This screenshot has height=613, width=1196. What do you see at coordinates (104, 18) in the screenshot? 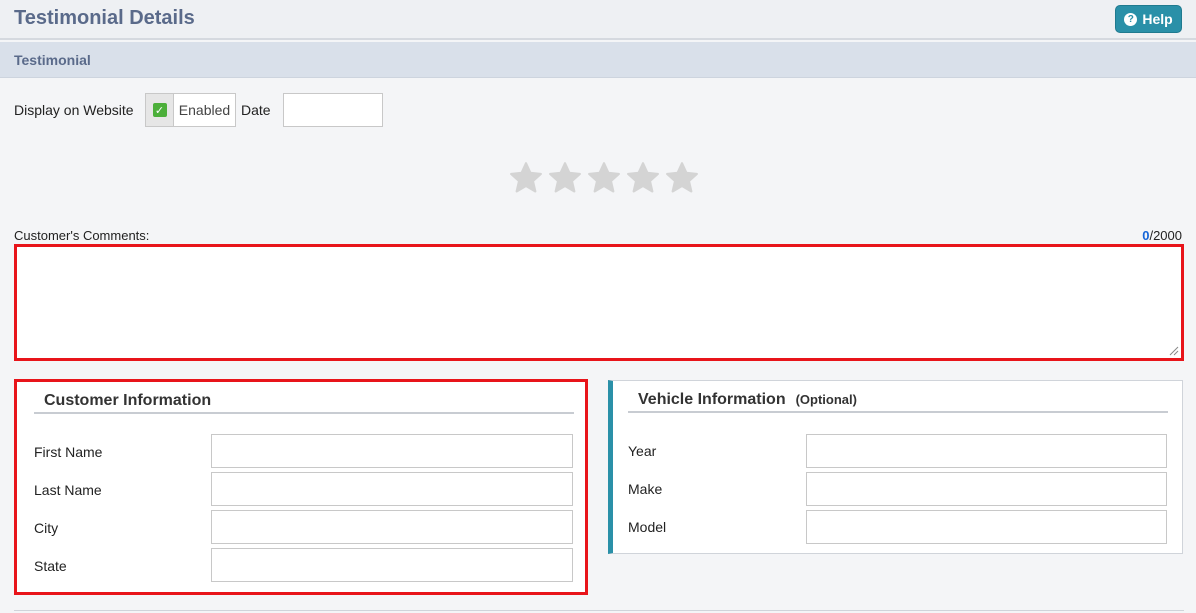
I see `page-title: Testimonial Details` at bounding box center [104, 18].